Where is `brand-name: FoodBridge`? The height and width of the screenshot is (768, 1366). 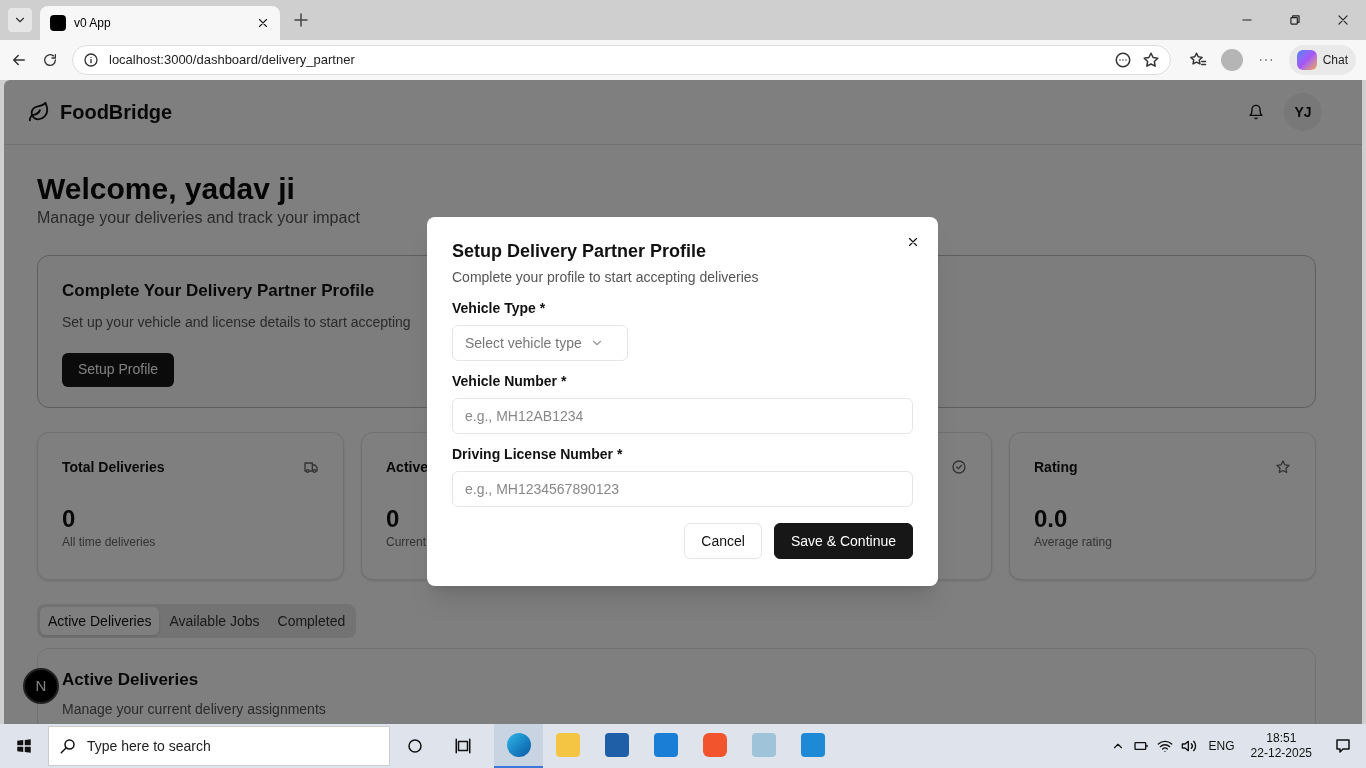
brand-name: FoodBridge is located at coordinates (116, 112).